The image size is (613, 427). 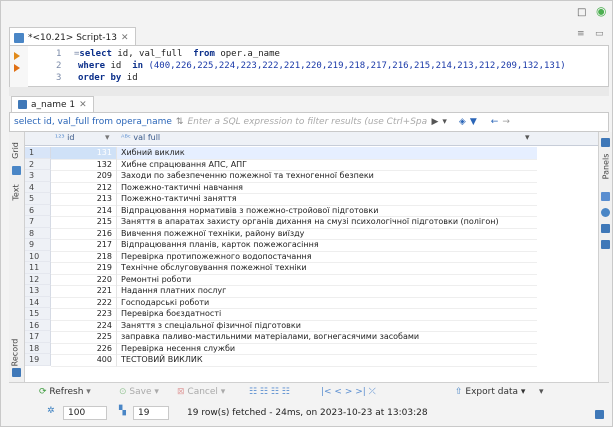 I want to click on restore-icon: ▭, so click(x=599, y=34).